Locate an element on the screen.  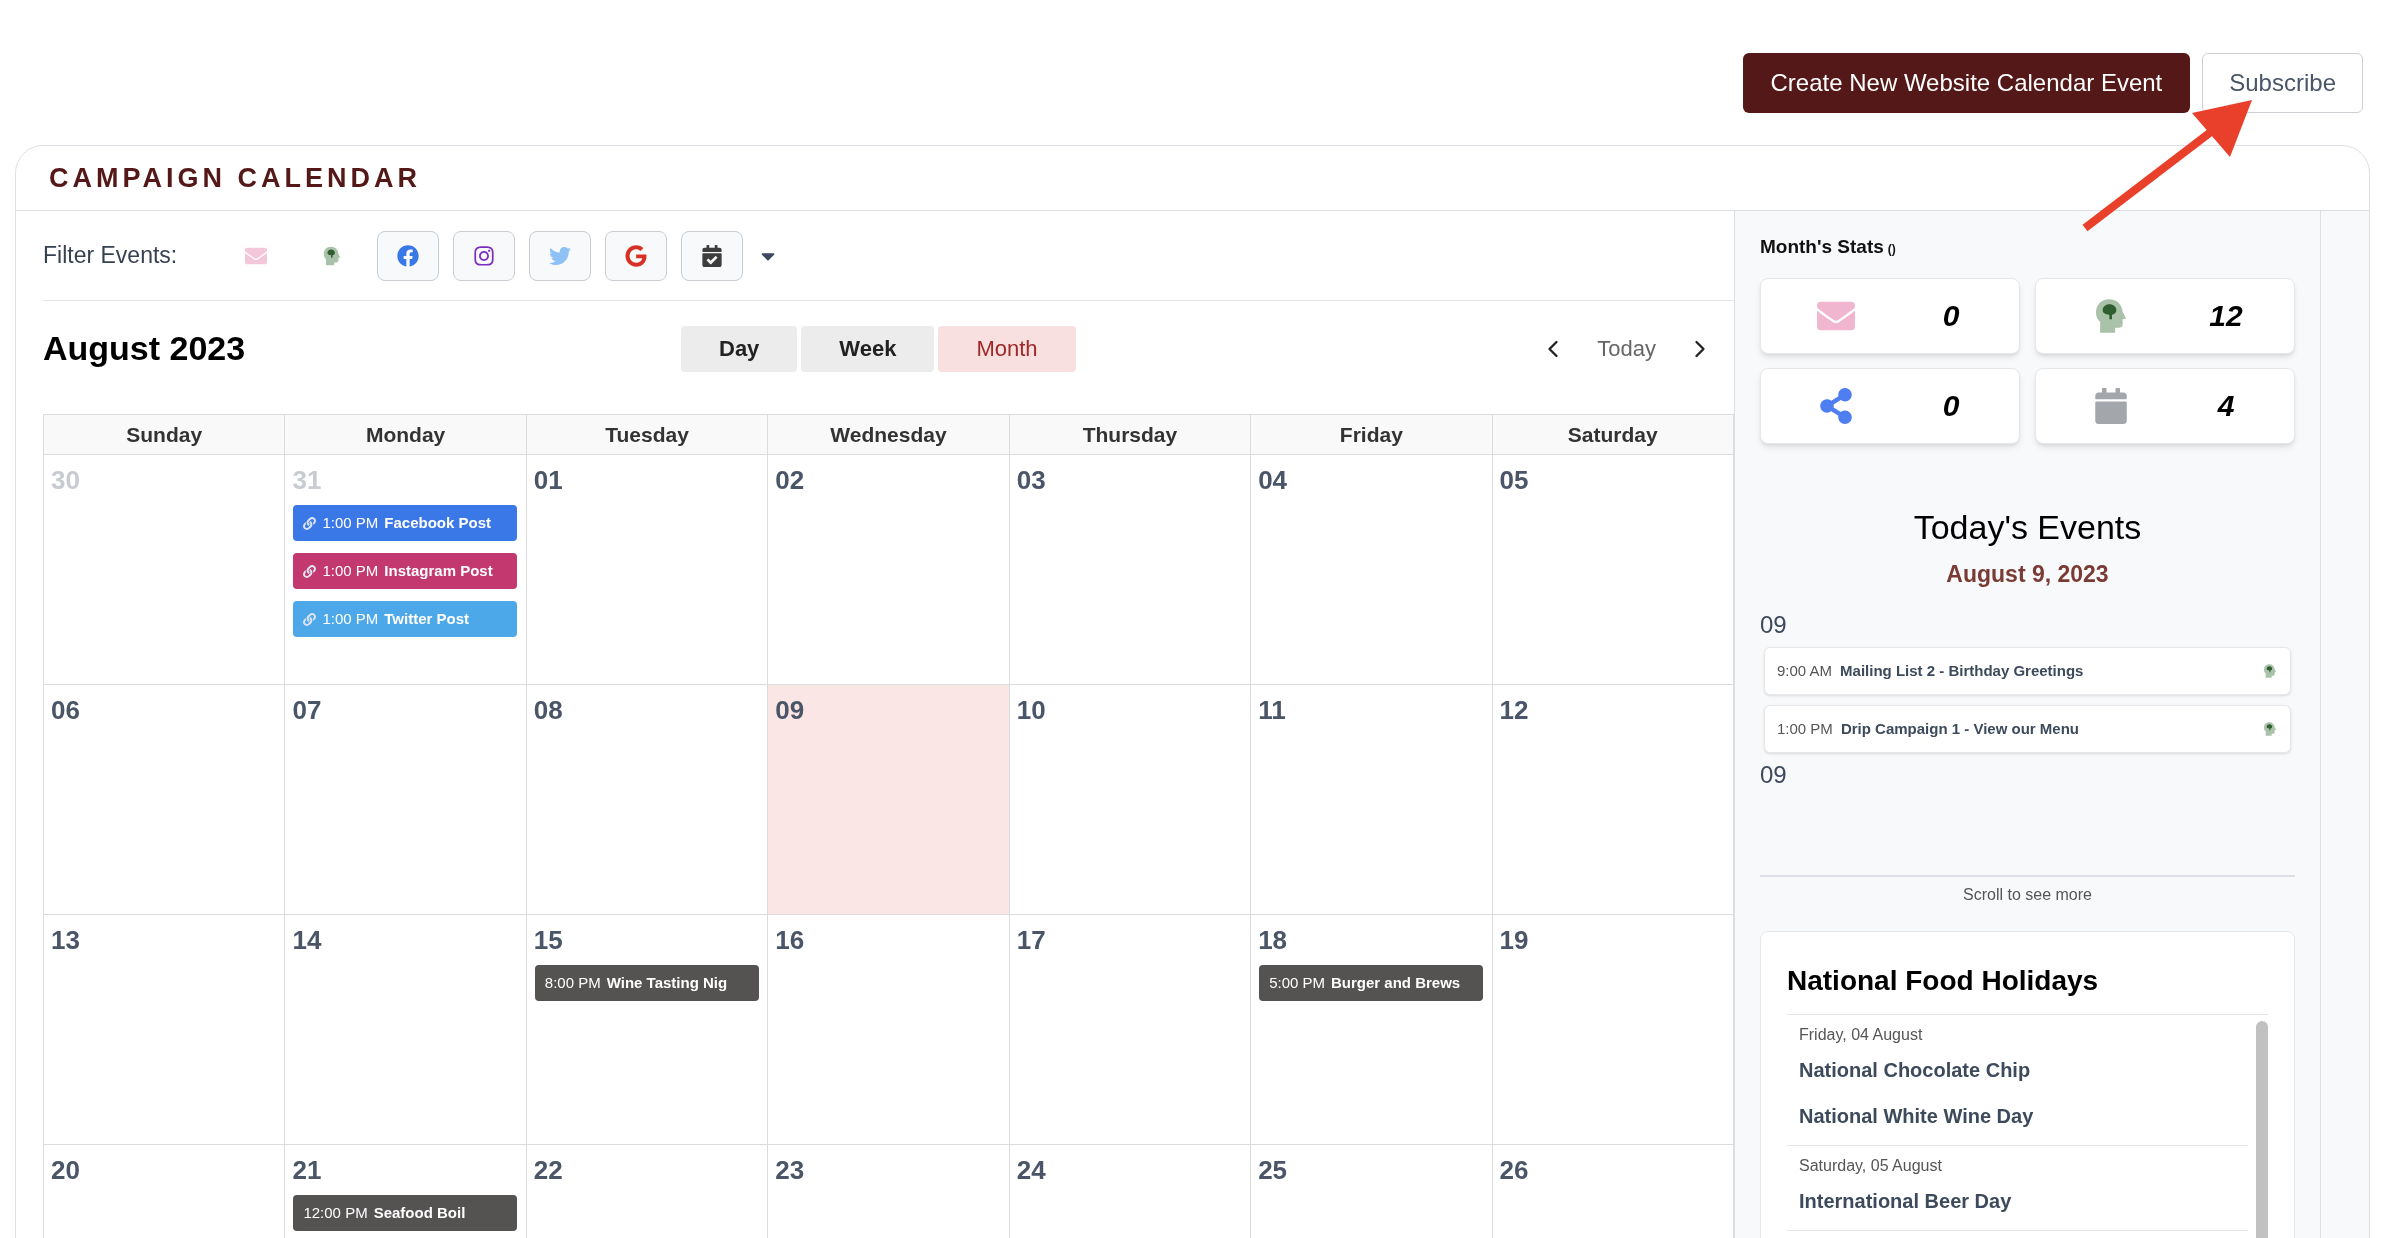
stats-title: Month's Stats is located at coordinates (1822, 247).